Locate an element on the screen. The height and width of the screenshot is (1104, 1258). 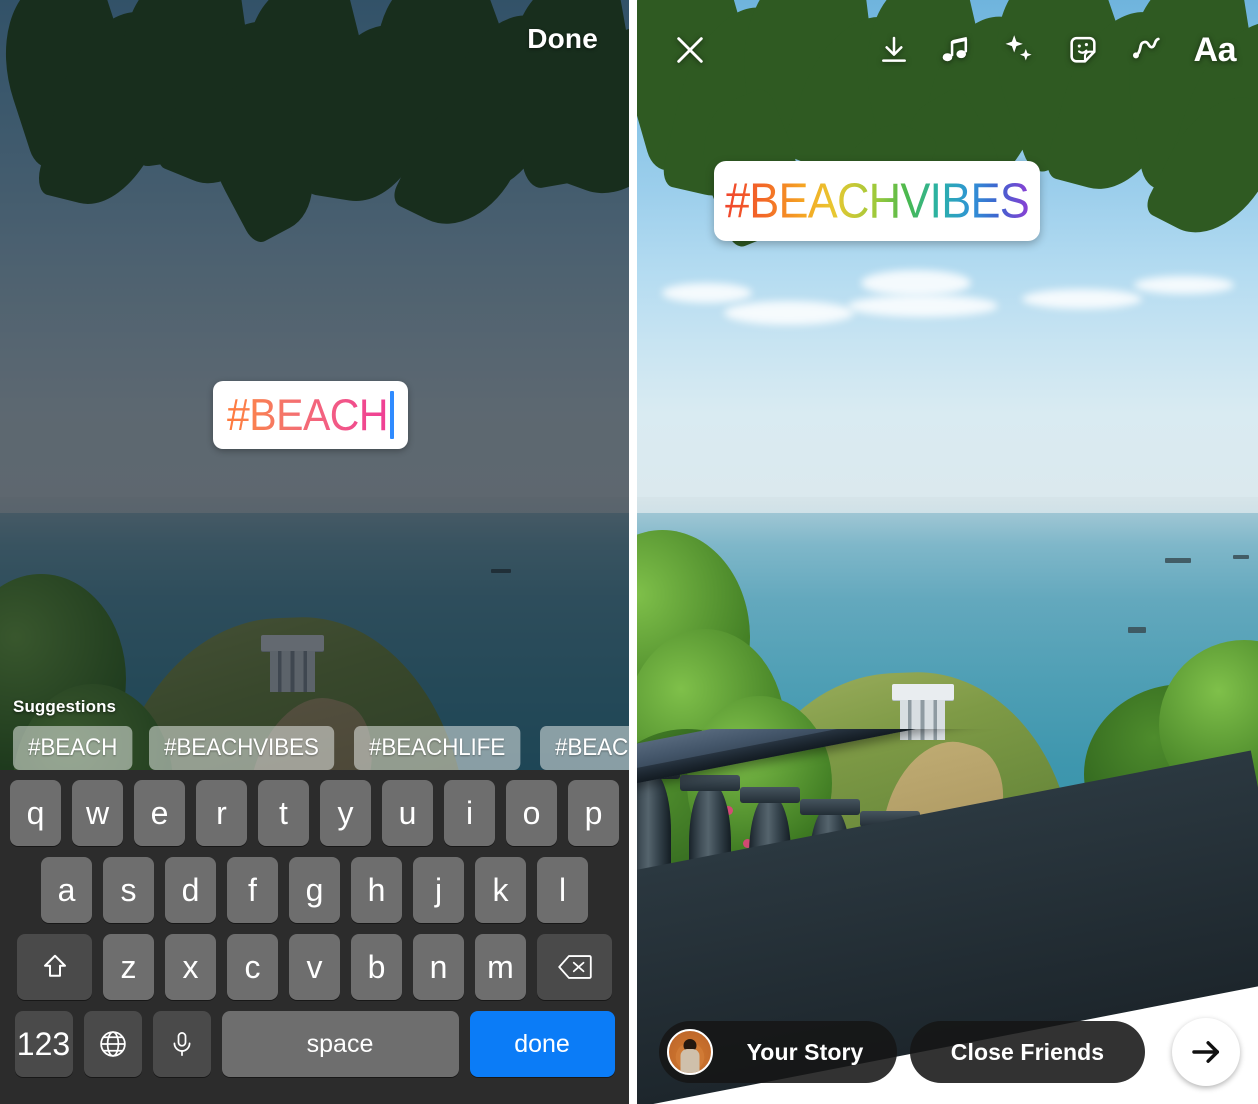
suggestion-chip: #BEACHDAY is located at coordinates (584, 748).